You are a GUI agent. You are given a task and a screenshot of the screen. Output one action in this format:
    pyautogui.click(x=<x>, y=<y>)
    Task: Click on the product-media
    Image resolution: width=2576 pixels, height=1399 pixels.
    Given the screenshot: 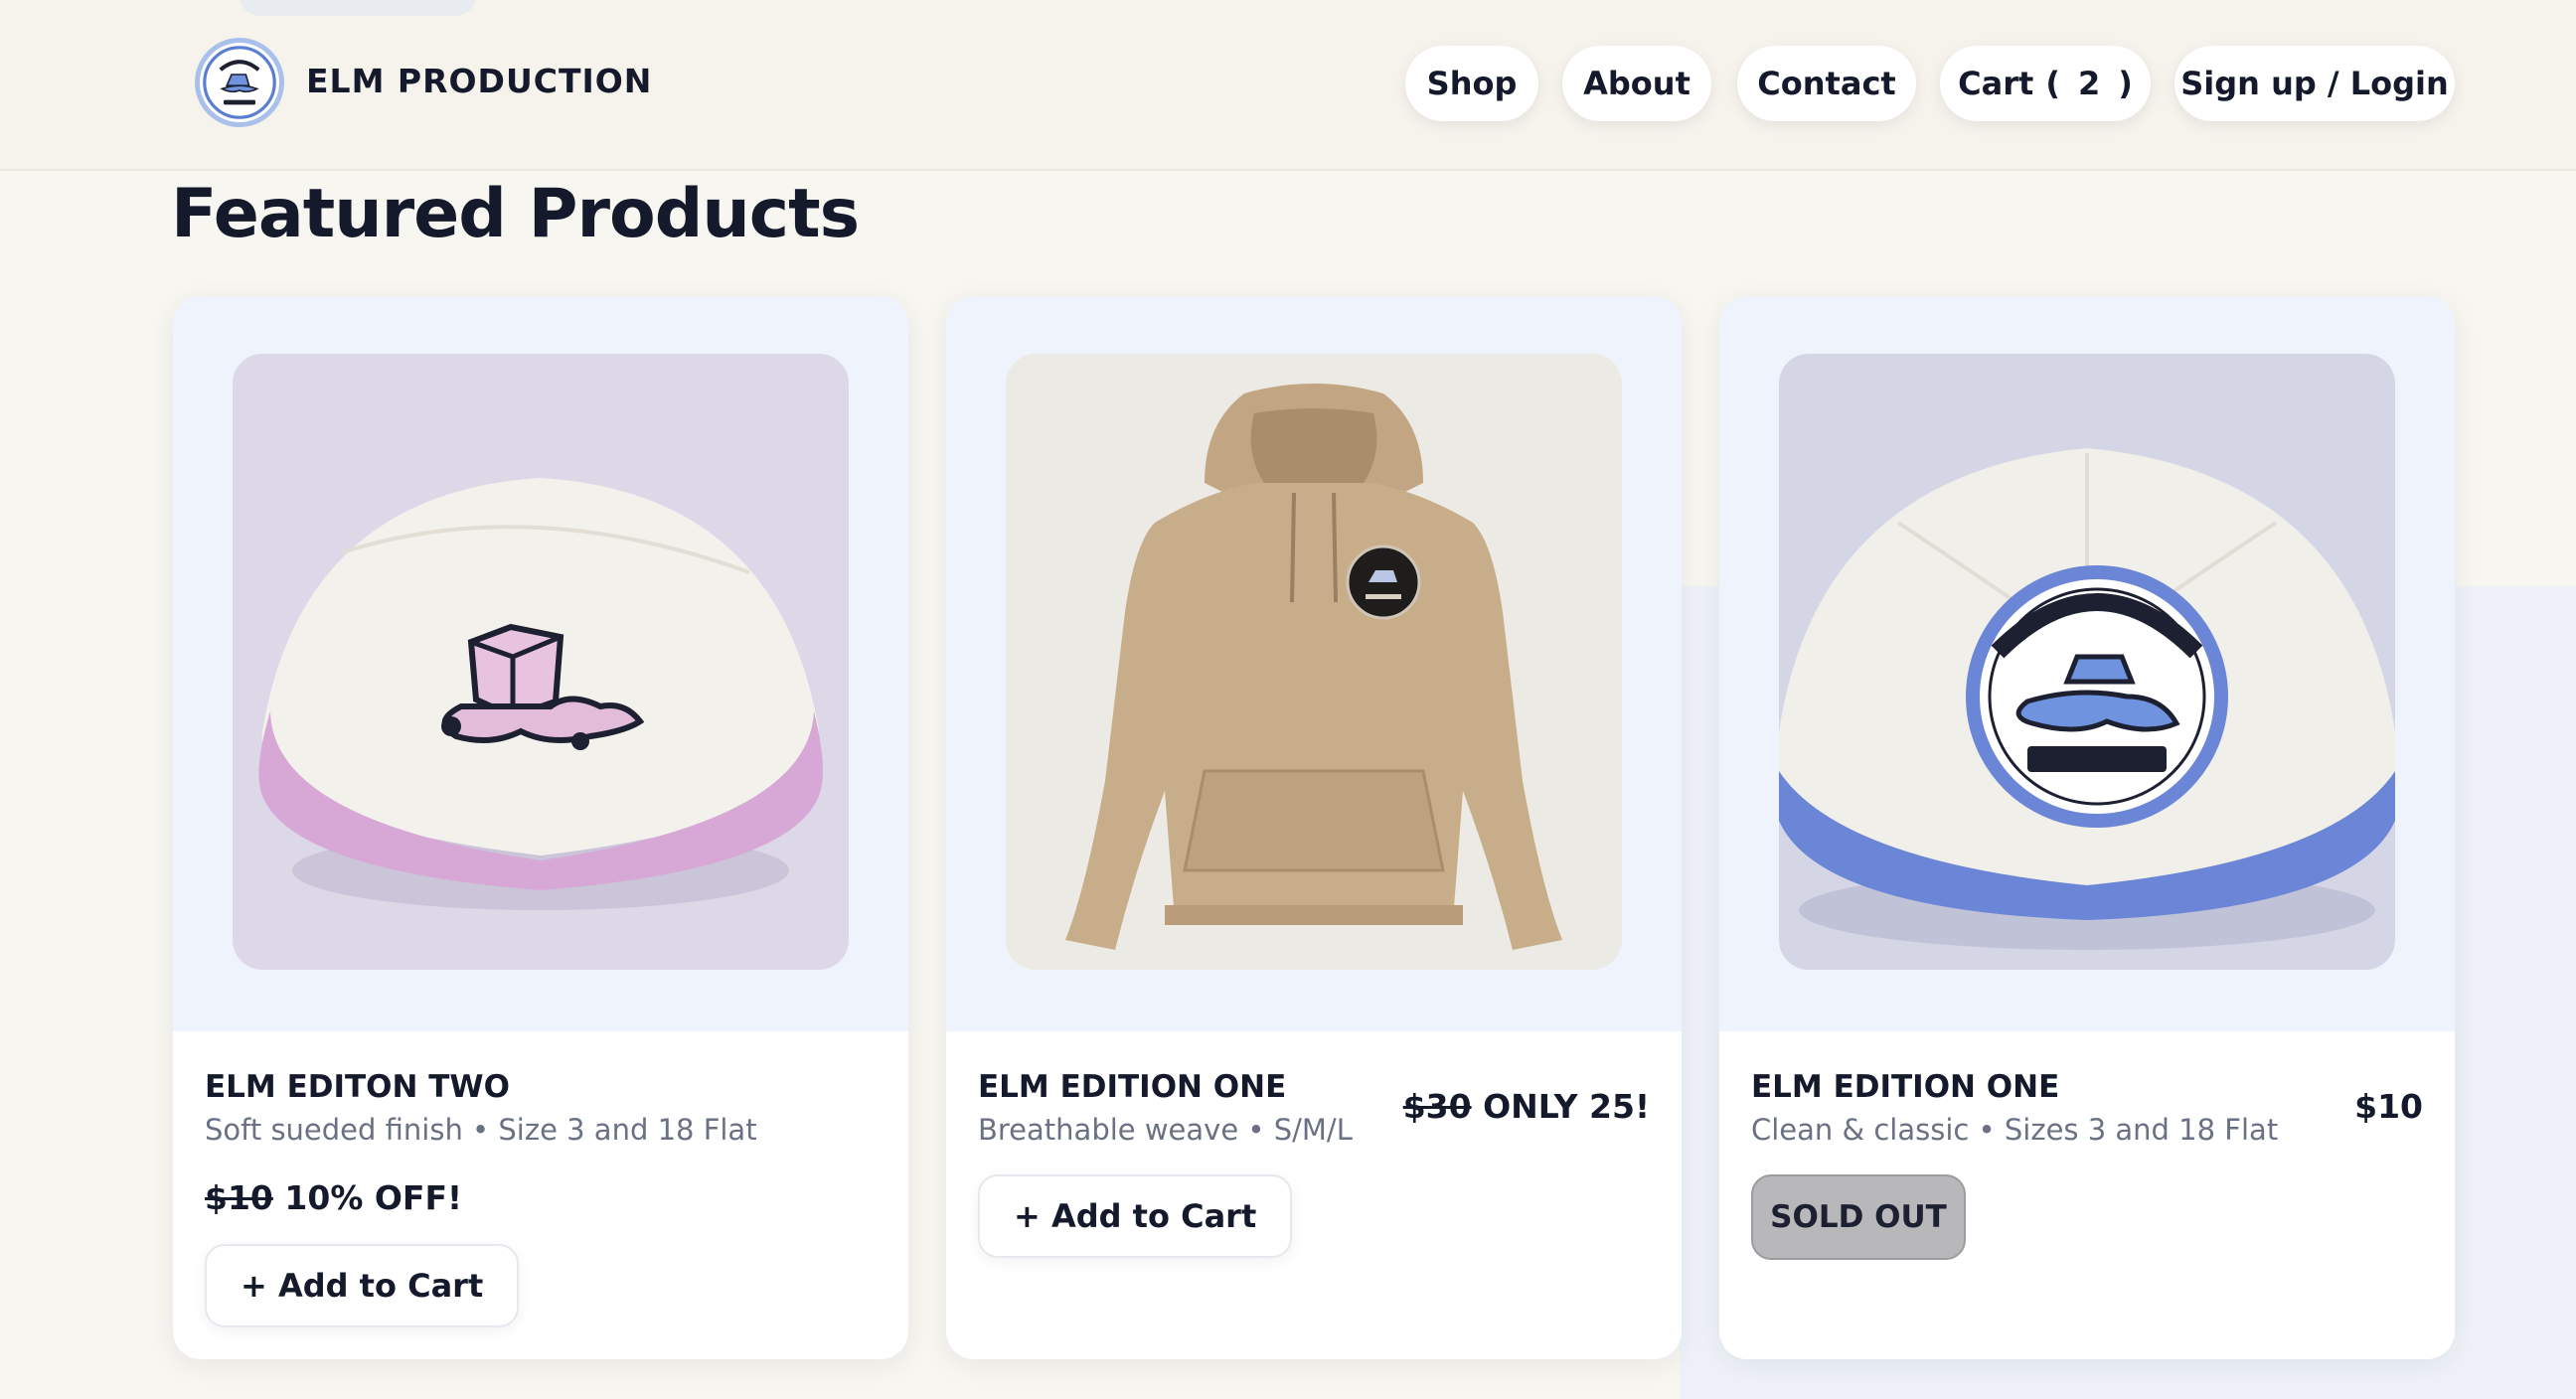 What is the action you would take?
    pyautogui.click(x=540, y=663)
    